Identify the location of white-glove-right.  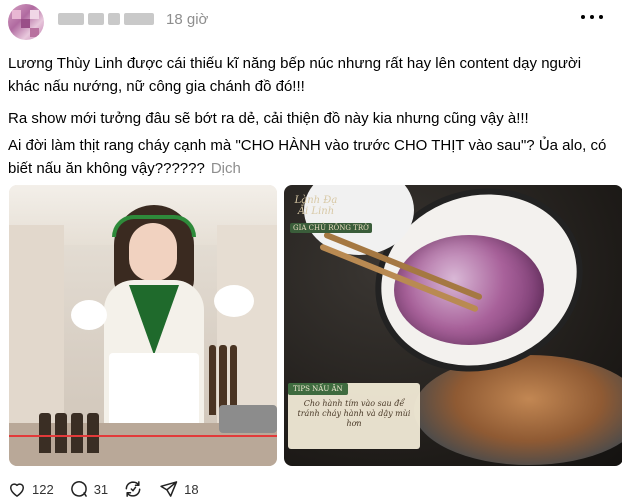
(234, 301).